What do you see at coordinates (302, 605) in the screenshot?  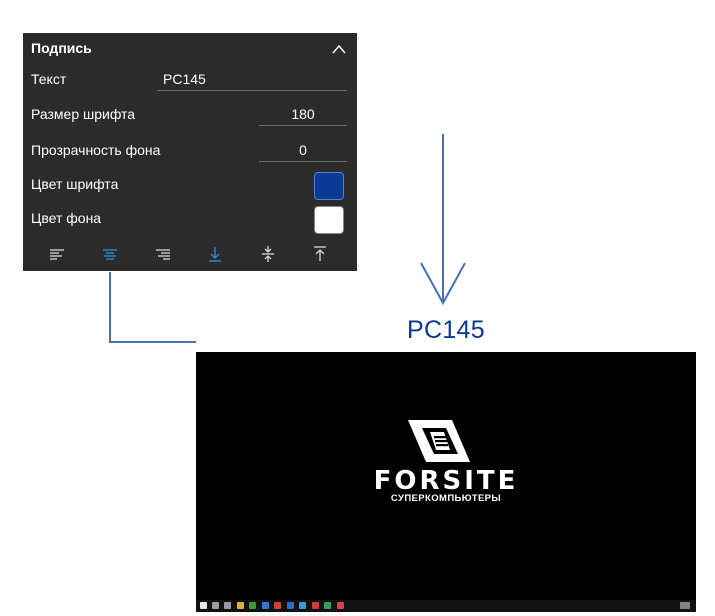 I see `app-icon-lightblue` at bounding box center [302, 605].